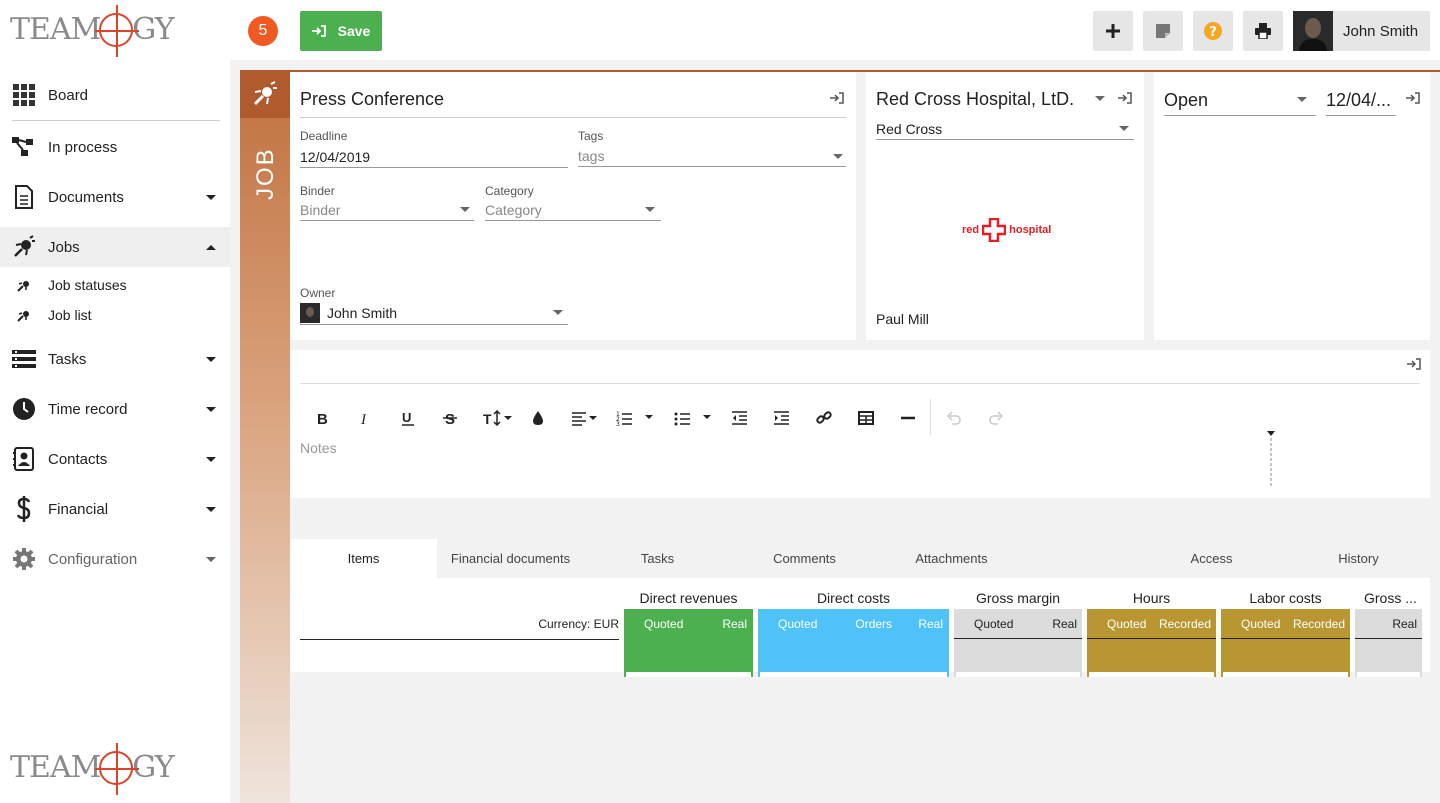 The width and height of the screenshot is (1440, 803). What do you see at coordinates (1240, 103) in the screenshot?
I see `status-select: Open` at bounding box center [1240, 103].